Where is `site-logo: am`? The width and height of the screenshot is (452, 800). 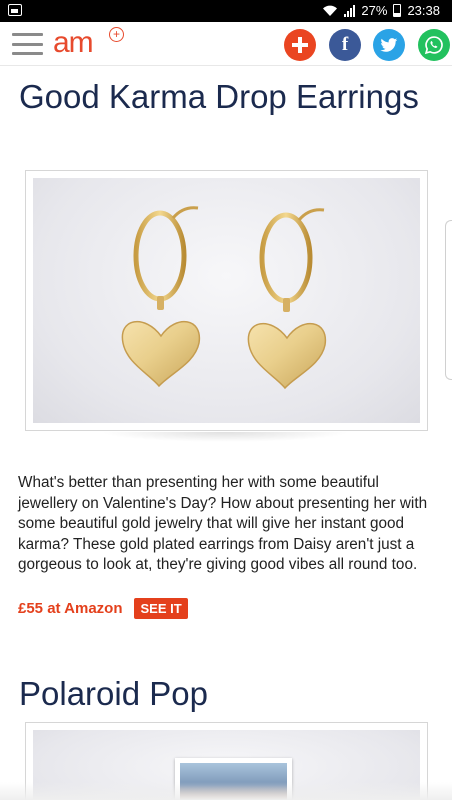 site-logo: am is located at coordinates (73, 43).